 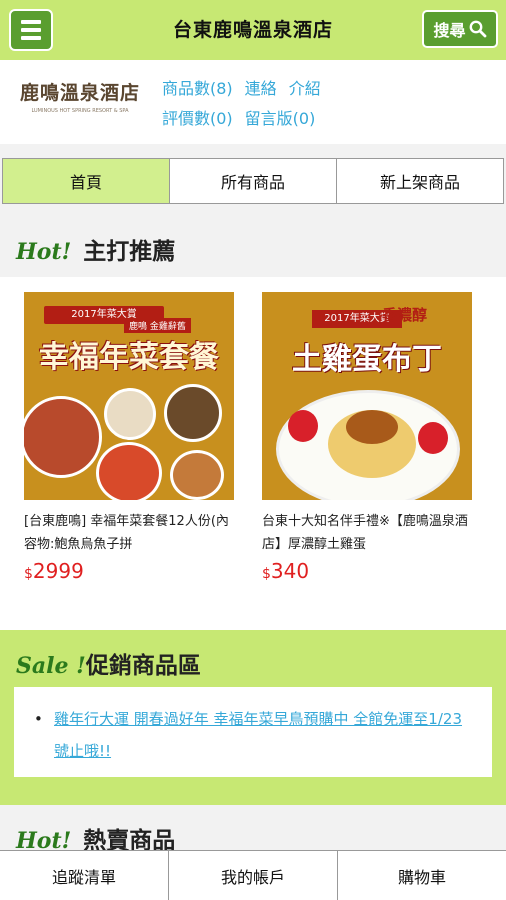 I want to click on tab-all-products: 所有商品, so click(x=253, y=181).